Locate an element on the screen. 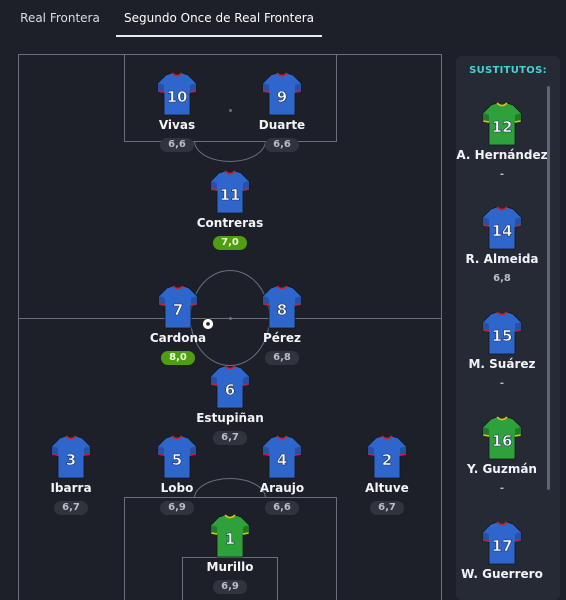 This screenshot has height=600, width=566. shirt-icon: 9 is located at coordinates (282, 94).